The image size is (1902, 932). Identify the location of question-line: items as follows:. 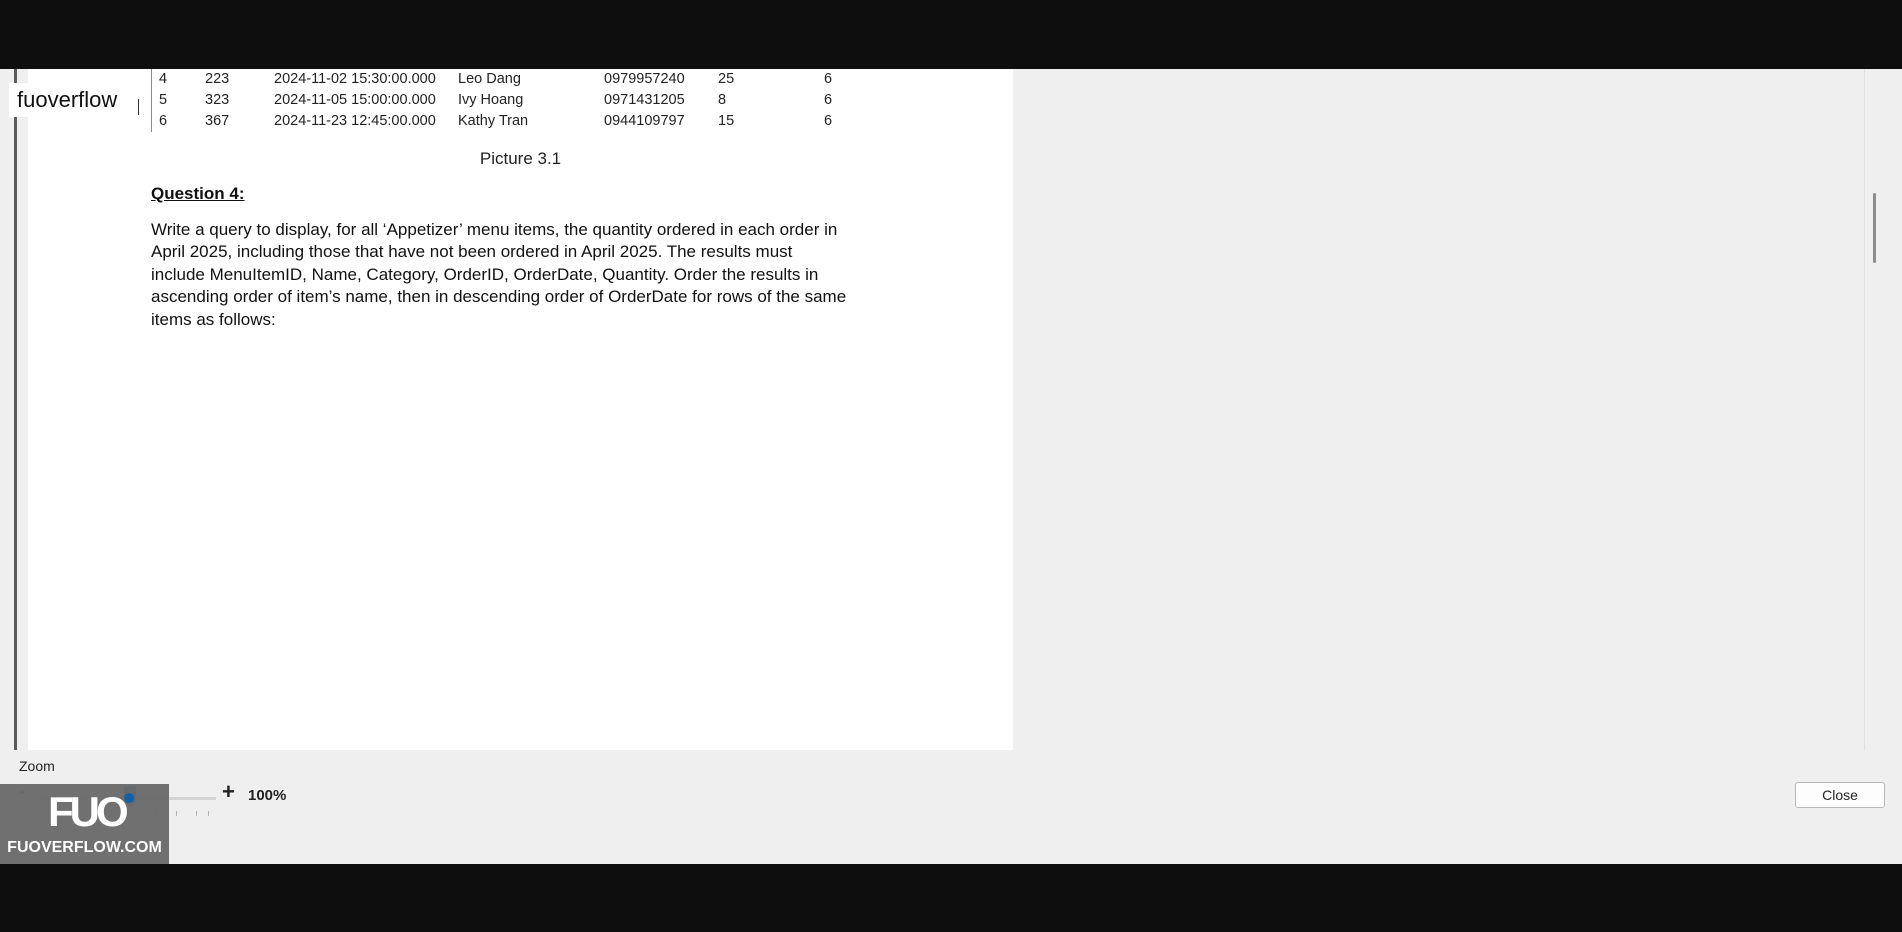
(213, 319).